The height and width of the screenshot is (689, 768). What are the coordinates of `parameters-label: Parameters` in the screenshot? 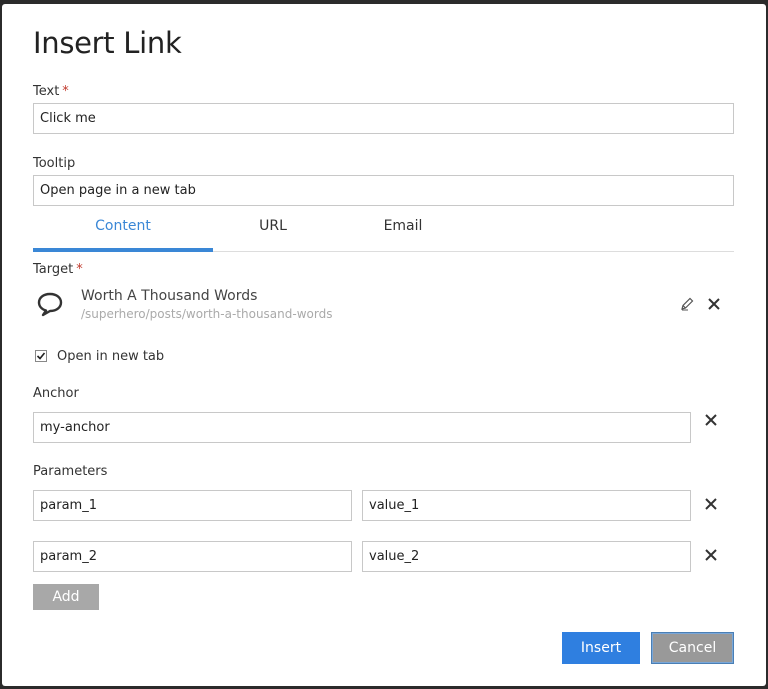 It's located at (70, 471).